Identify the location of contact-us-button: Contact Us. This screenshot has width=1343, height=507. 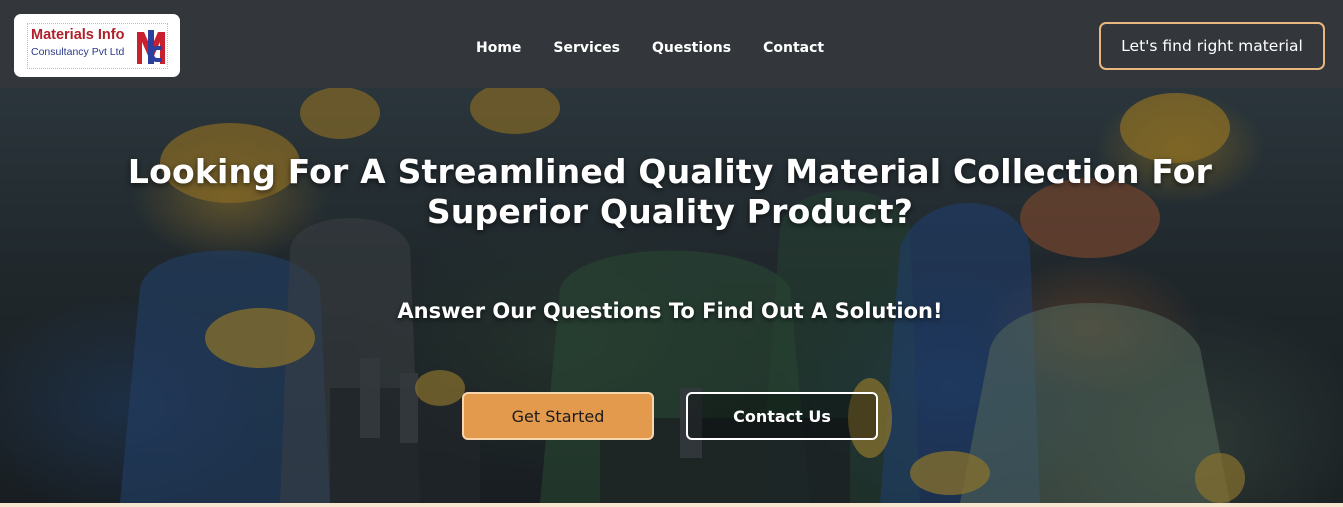
(782, 416).